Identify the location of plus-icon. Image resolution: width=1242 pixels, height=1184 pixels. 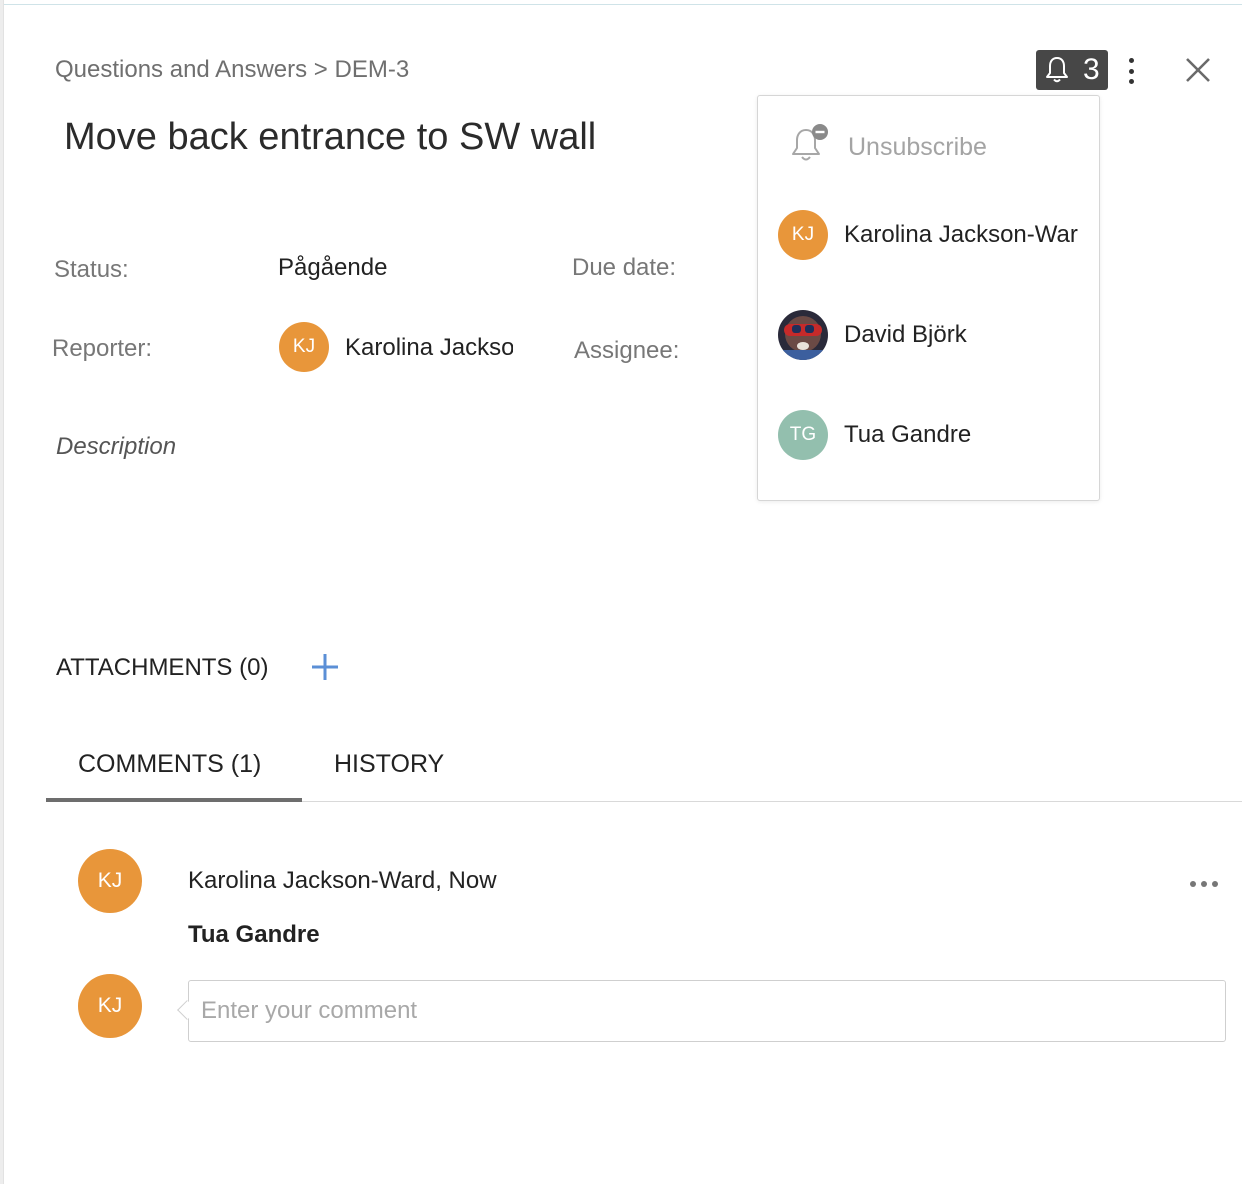
(325, 667).